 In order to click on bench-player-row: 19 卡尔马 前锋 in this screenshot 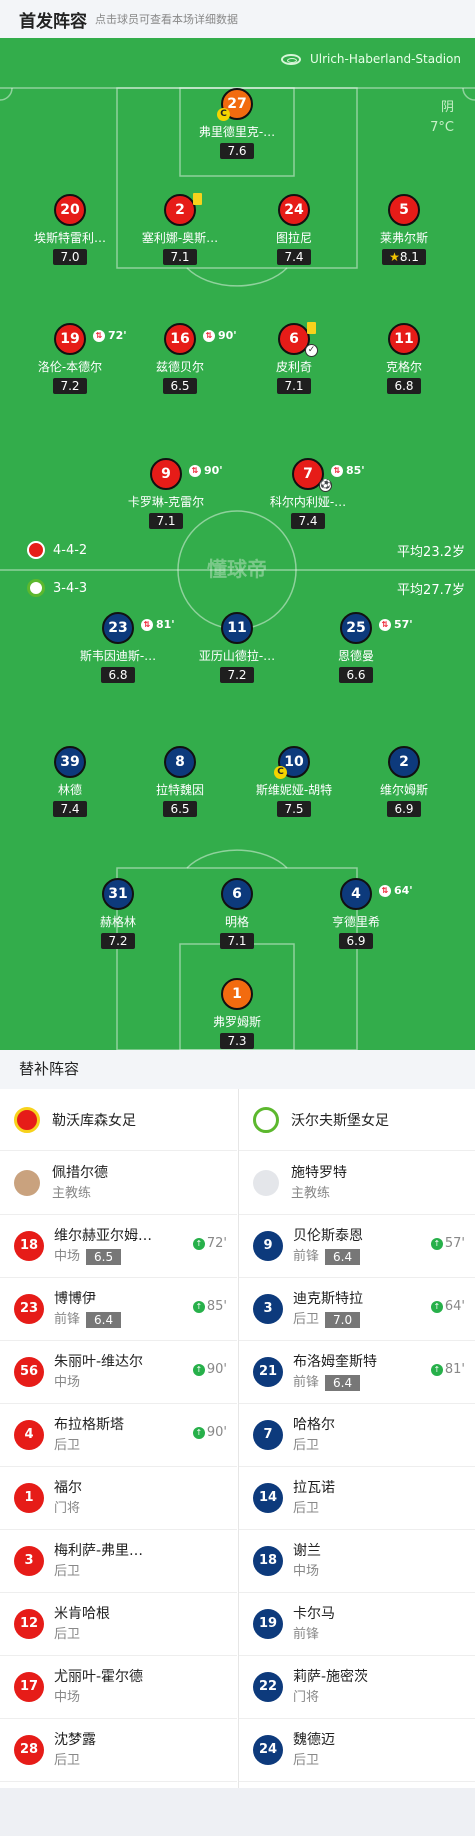, I will do `click(357, 1624)`.